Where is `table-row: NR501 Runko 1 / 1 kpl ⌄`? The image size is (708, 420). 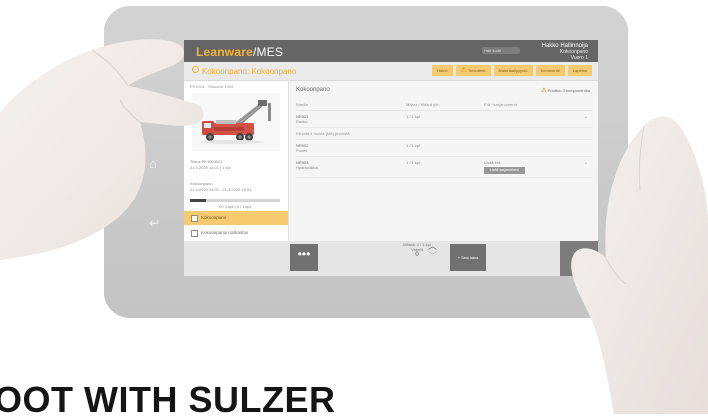
table-row: NR501 Runko 1 / 1 kpl ⌄ is located at coordinates (444, 119).